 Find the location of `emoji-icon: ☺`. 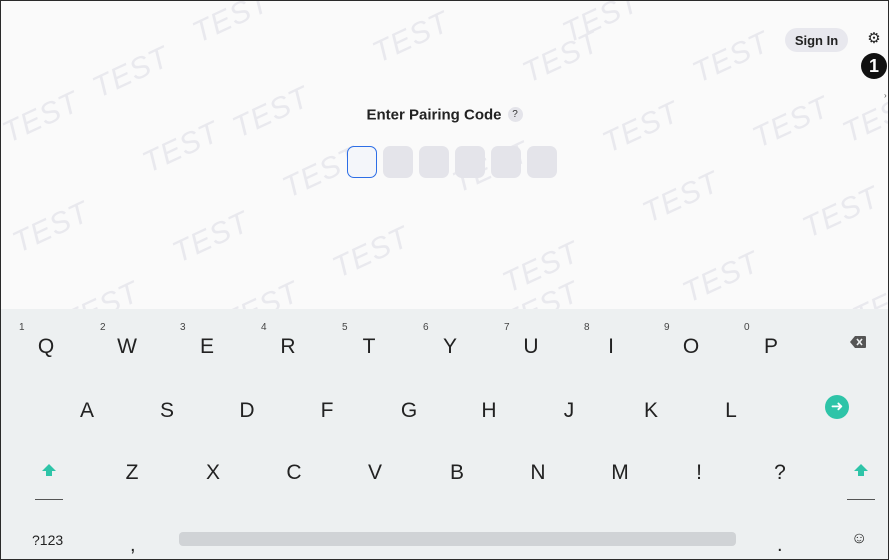

emoji-icon: ☺ is located at coordinates (859, 539).